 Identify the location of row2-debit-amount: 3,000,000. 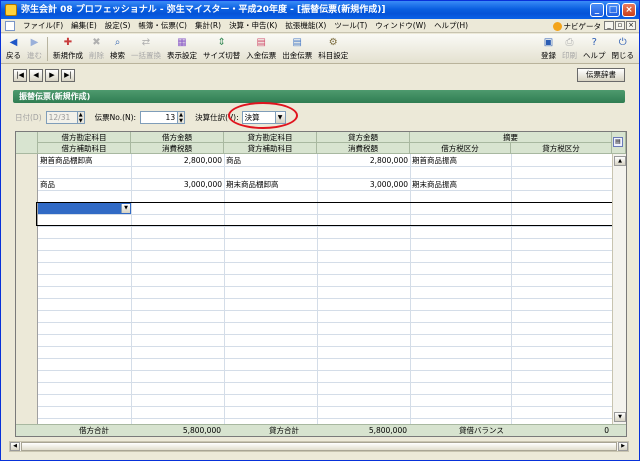
(177, 184).